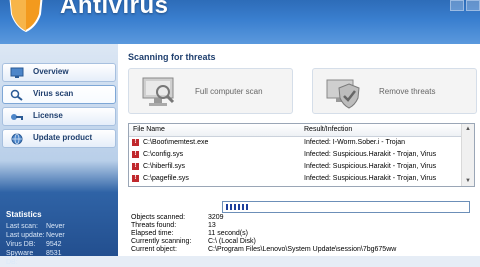  I want to click on sidebar-item-virus-scan: Virus scan, so click(59, 94).